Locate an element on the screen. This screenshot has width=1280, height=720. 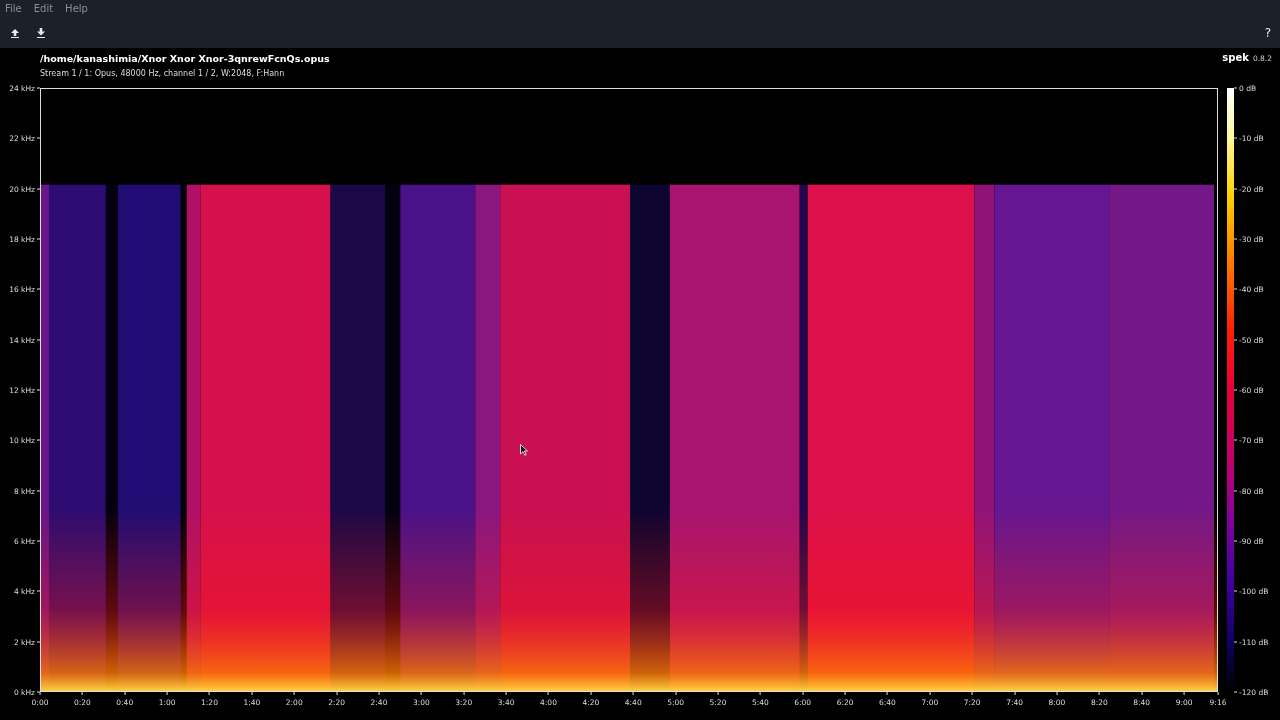
upload-icon is located at coordinates (15, 32).